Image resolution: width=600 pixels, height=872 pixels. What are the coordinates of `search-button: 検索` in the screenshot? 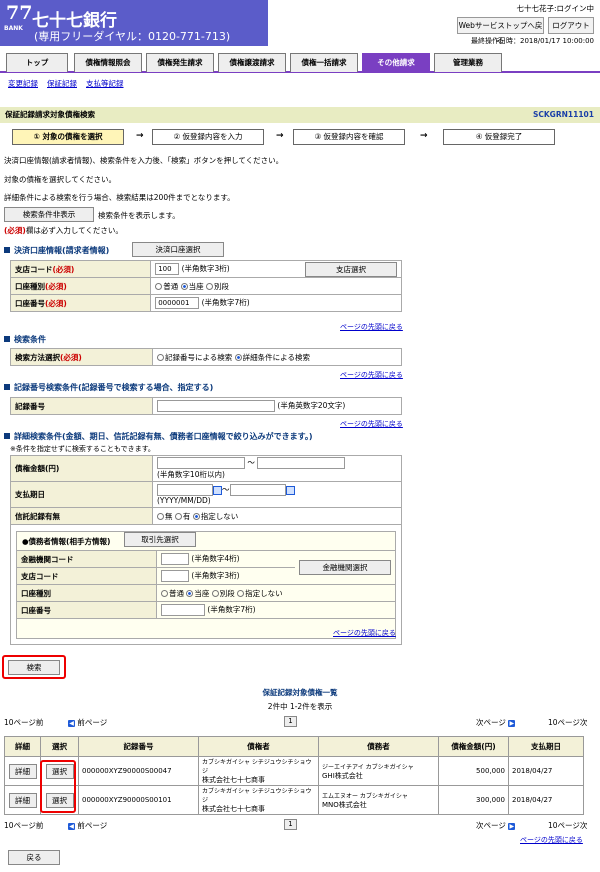 It's located at (34, 667).